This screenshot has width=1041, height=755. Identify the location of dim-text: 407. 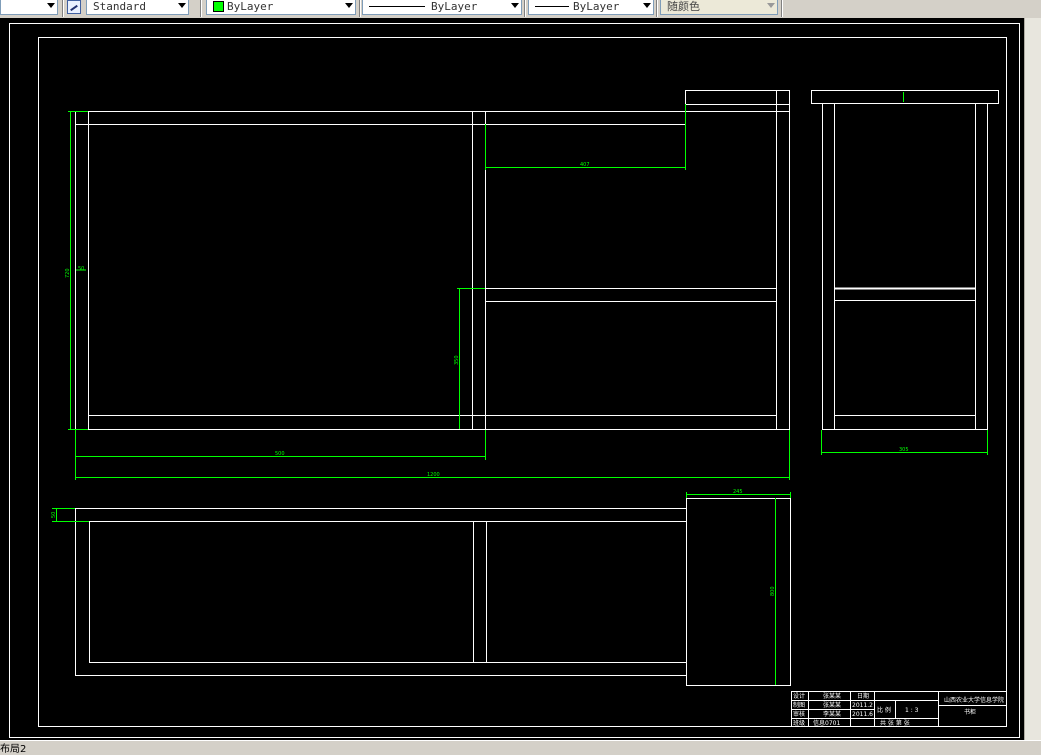
(585, 165).